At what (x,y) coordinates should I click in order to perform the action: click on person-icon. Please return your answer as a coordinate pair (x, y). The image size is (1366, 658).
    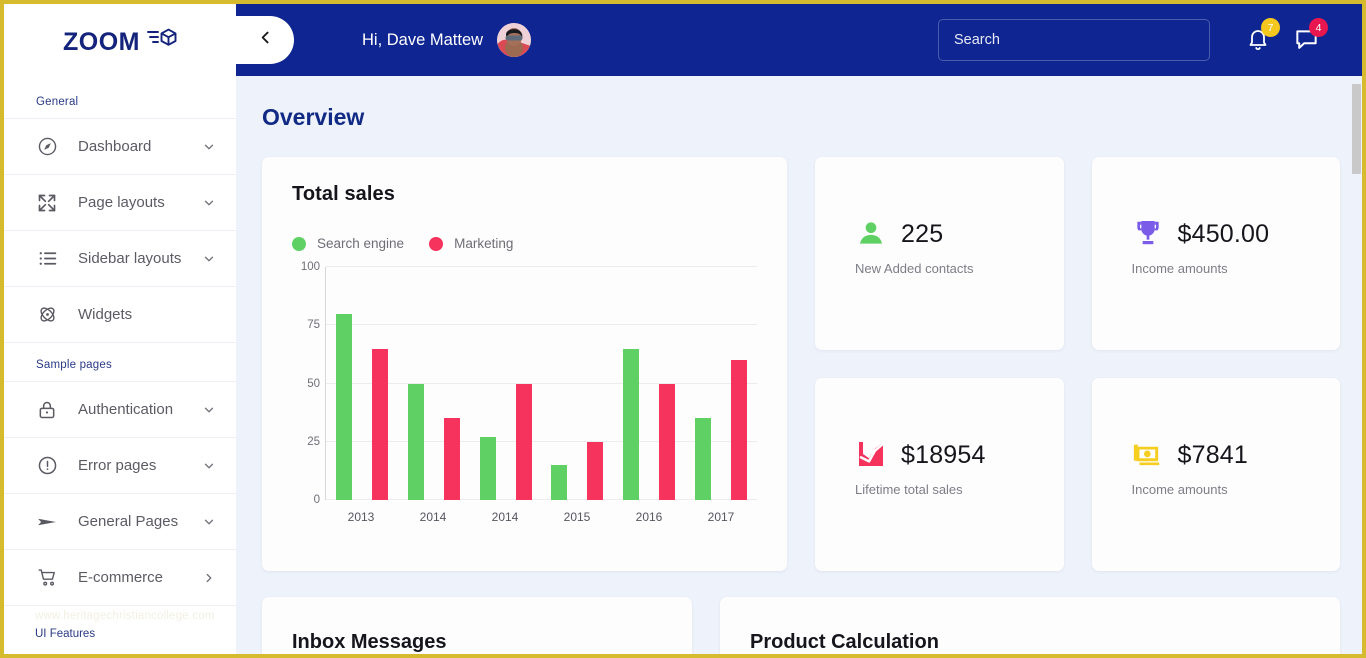
    Looking at the image, I should click on (872, 234).